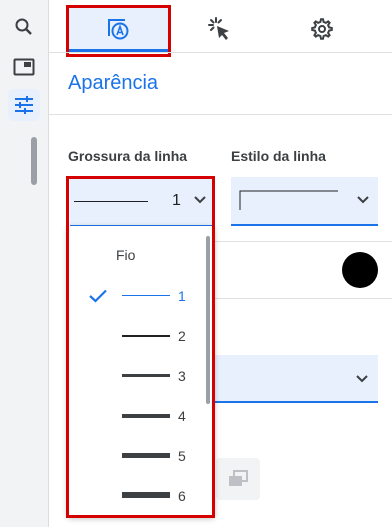  Describe the element at coordinates (220, 52) in the screenshot. I see `tabs-divider` at that location.